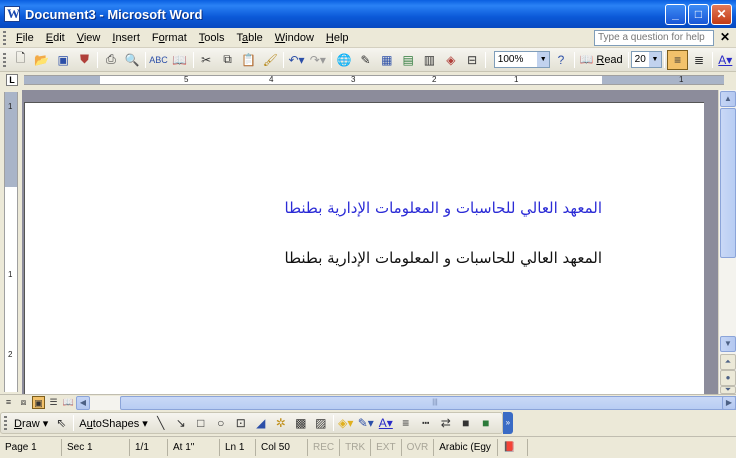 The width and height of the screenshot is (736, 458). What do you see at coordinates (238, 447) in the screenshot?
I see `status-line: Ln 1` at bounding box center [238, 447].